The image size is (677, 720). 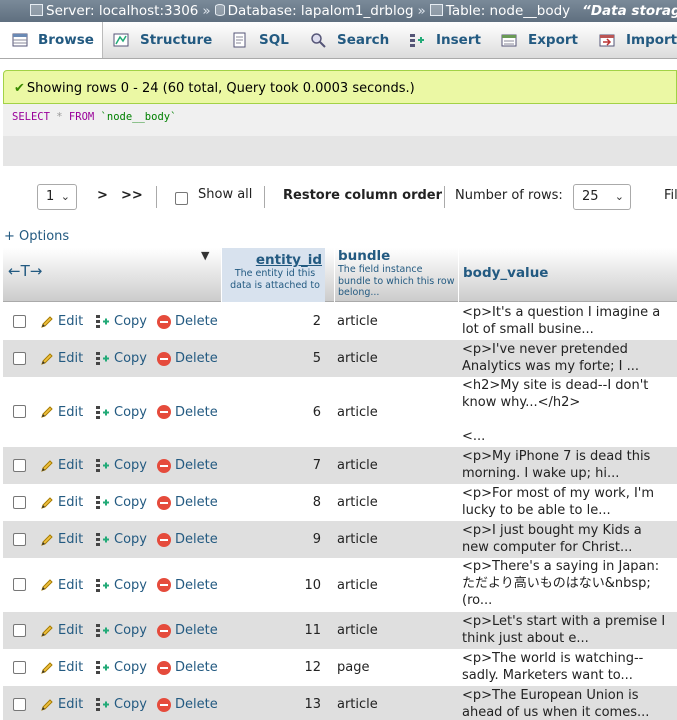 What do you see at coordinates (176, 40) in the screenshot?
I see `tab-label: Structure` at bounding box center [176, 40].